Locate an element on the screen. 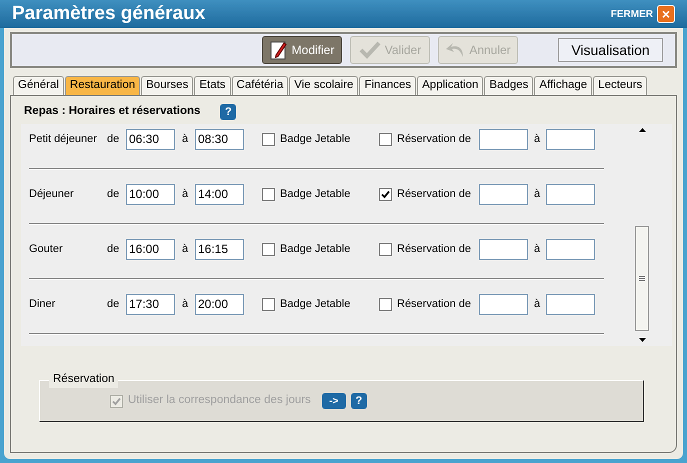  tab: Affichage is located at coordinates (563, 85).